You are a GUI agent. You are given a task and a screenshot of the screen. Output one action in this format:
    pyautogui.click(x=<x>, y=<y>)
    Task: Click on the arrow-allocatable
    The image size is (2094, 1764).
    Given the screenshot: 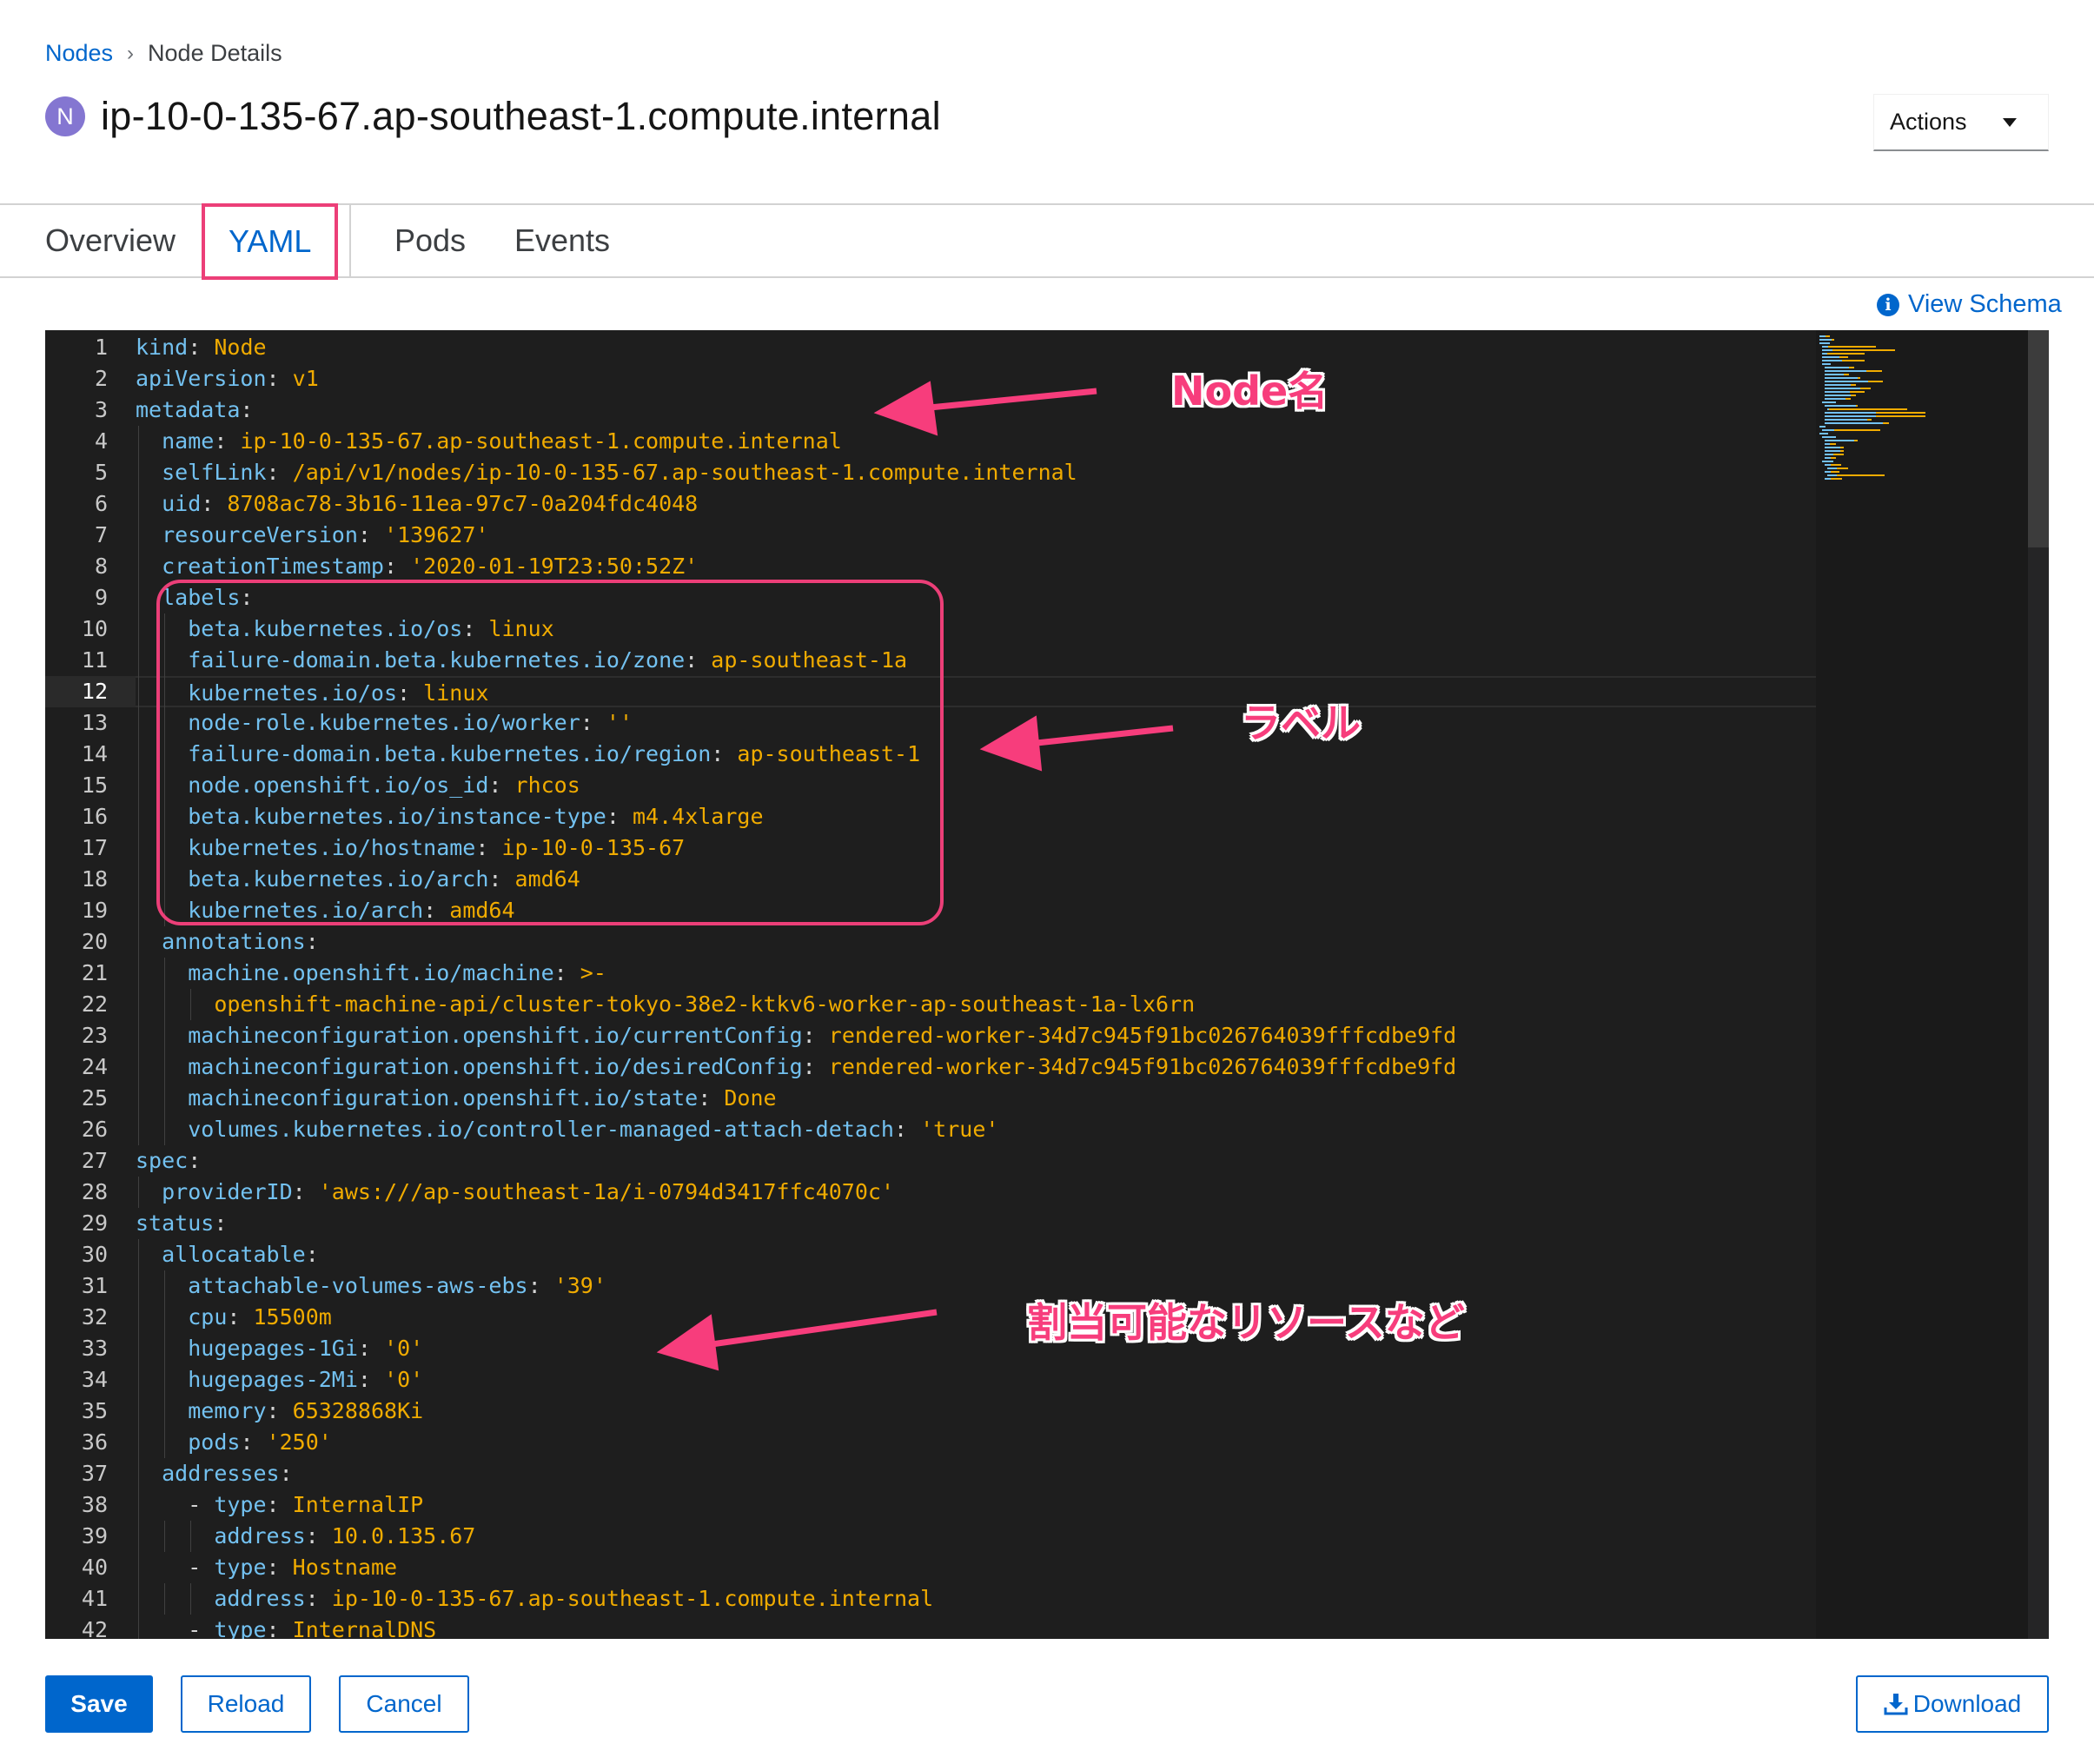 What is the action you would take?
    pyautogui.click(x=821, y=1329)
    